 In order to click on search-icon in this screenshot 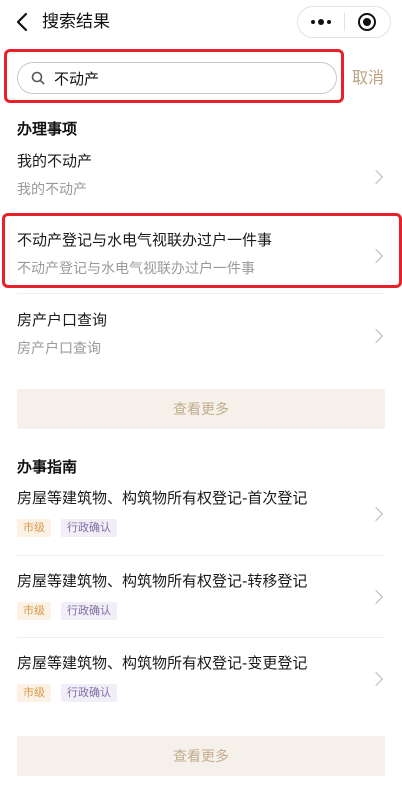, I will do `click(38, 78)`.